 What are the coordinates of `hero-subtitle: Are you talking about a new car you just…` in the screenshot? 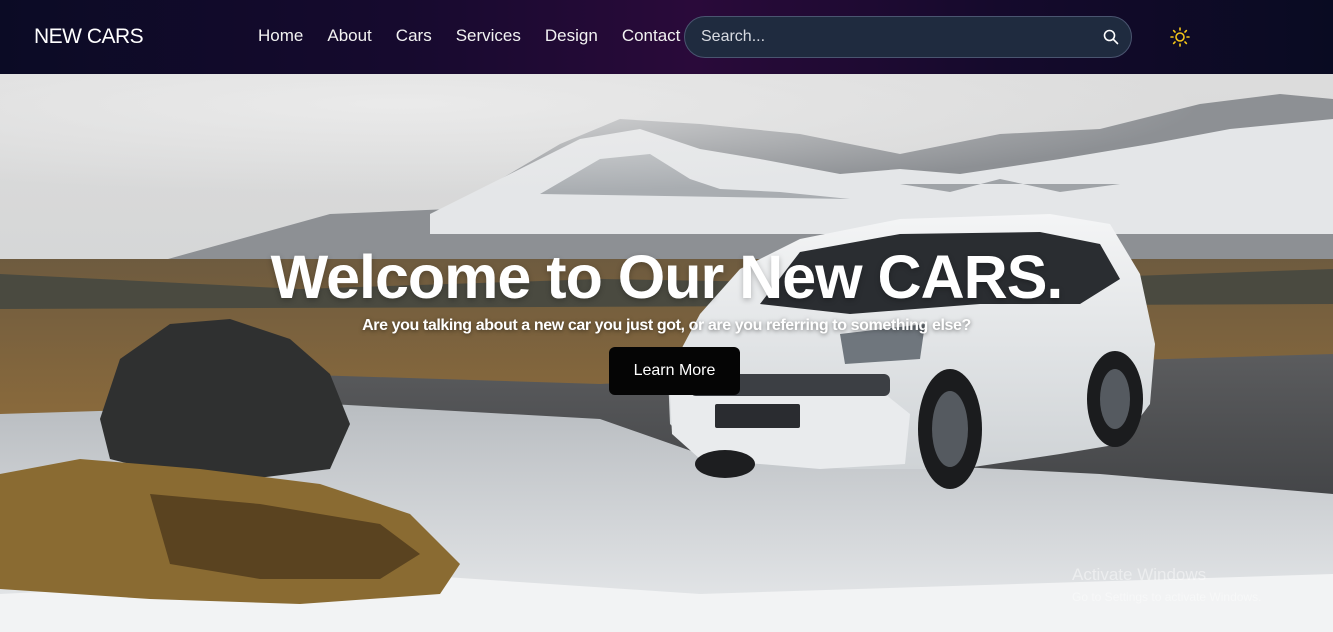 It's located at (666, 325).